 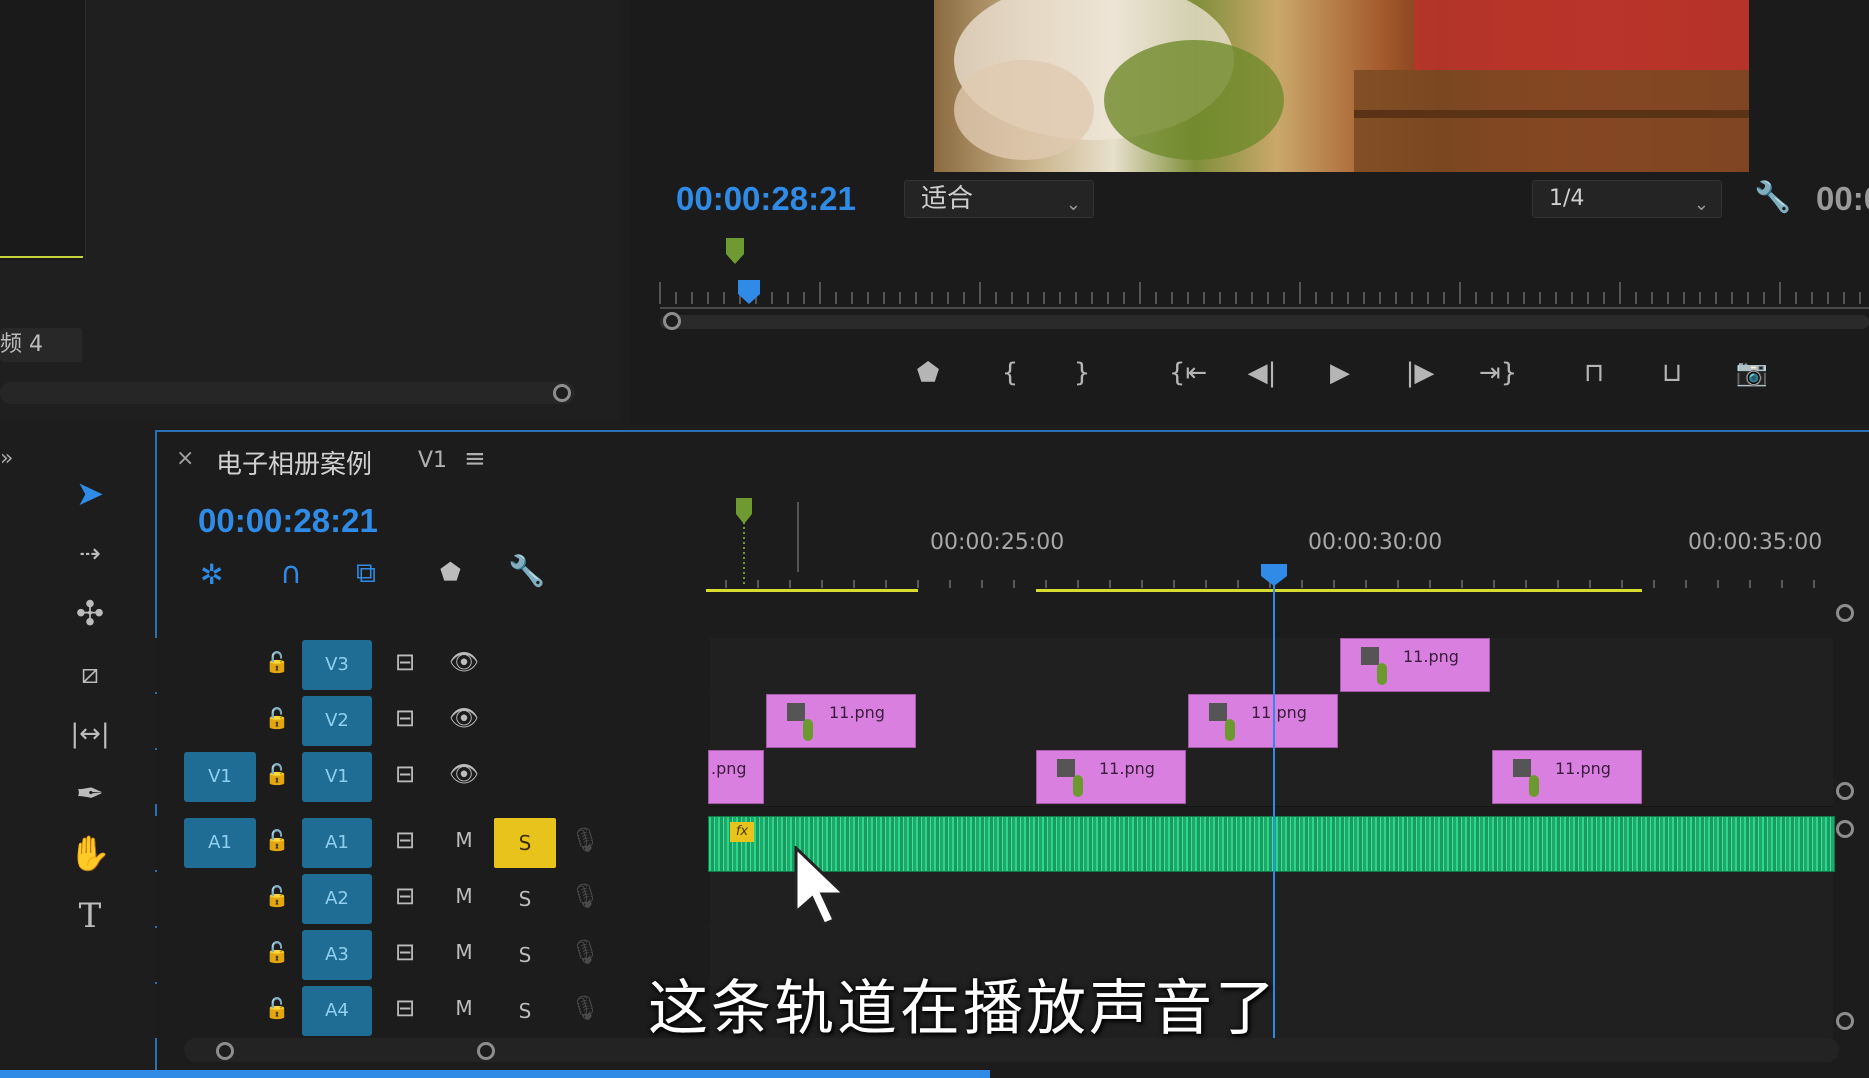 What do you see at coordinates (90, 854) in the screenshot?
I see `hand-tool-icon: ✋` at bounding box center [90, 854].